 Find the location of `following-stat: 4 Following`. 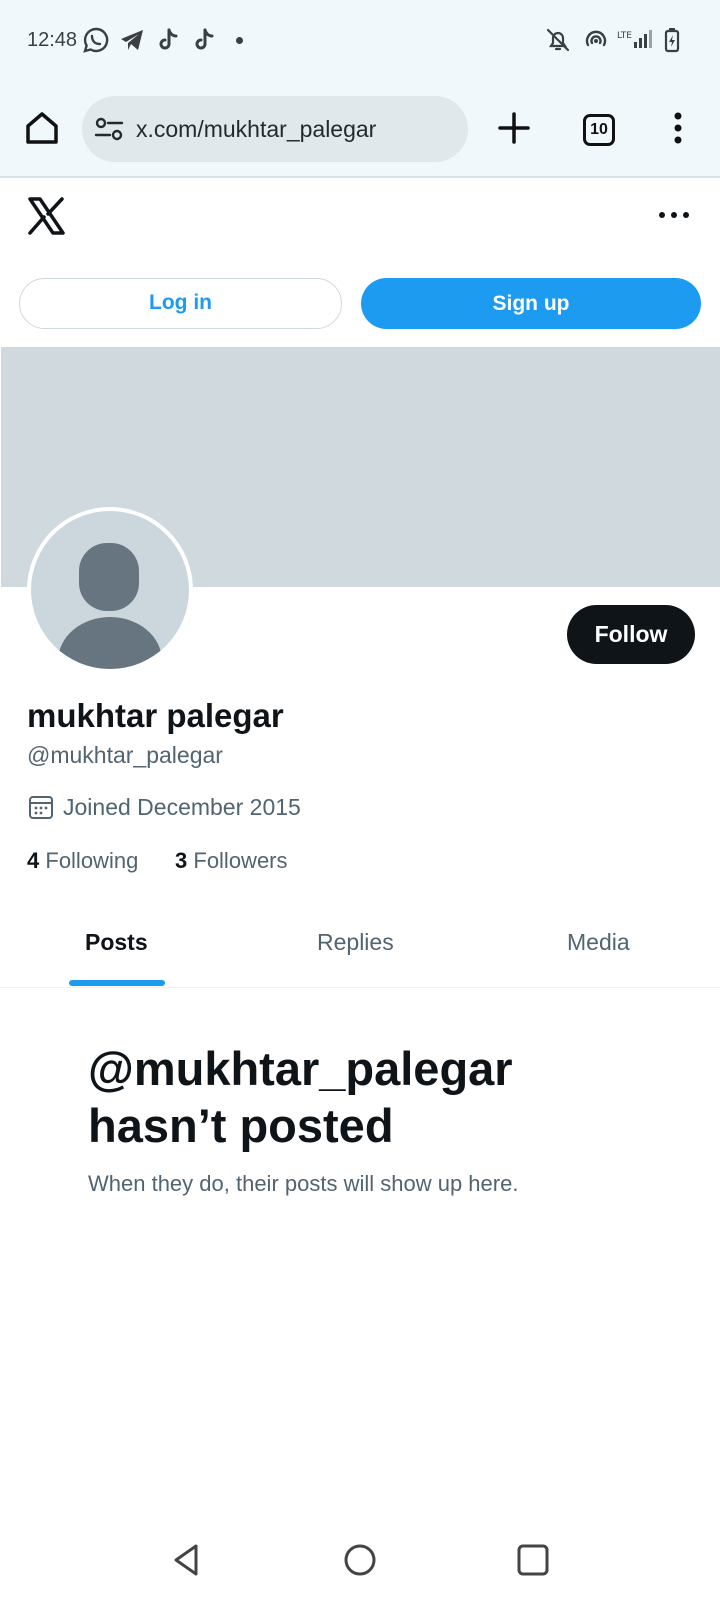

following-stat: 4 Following is located at coordinates (82, 861).